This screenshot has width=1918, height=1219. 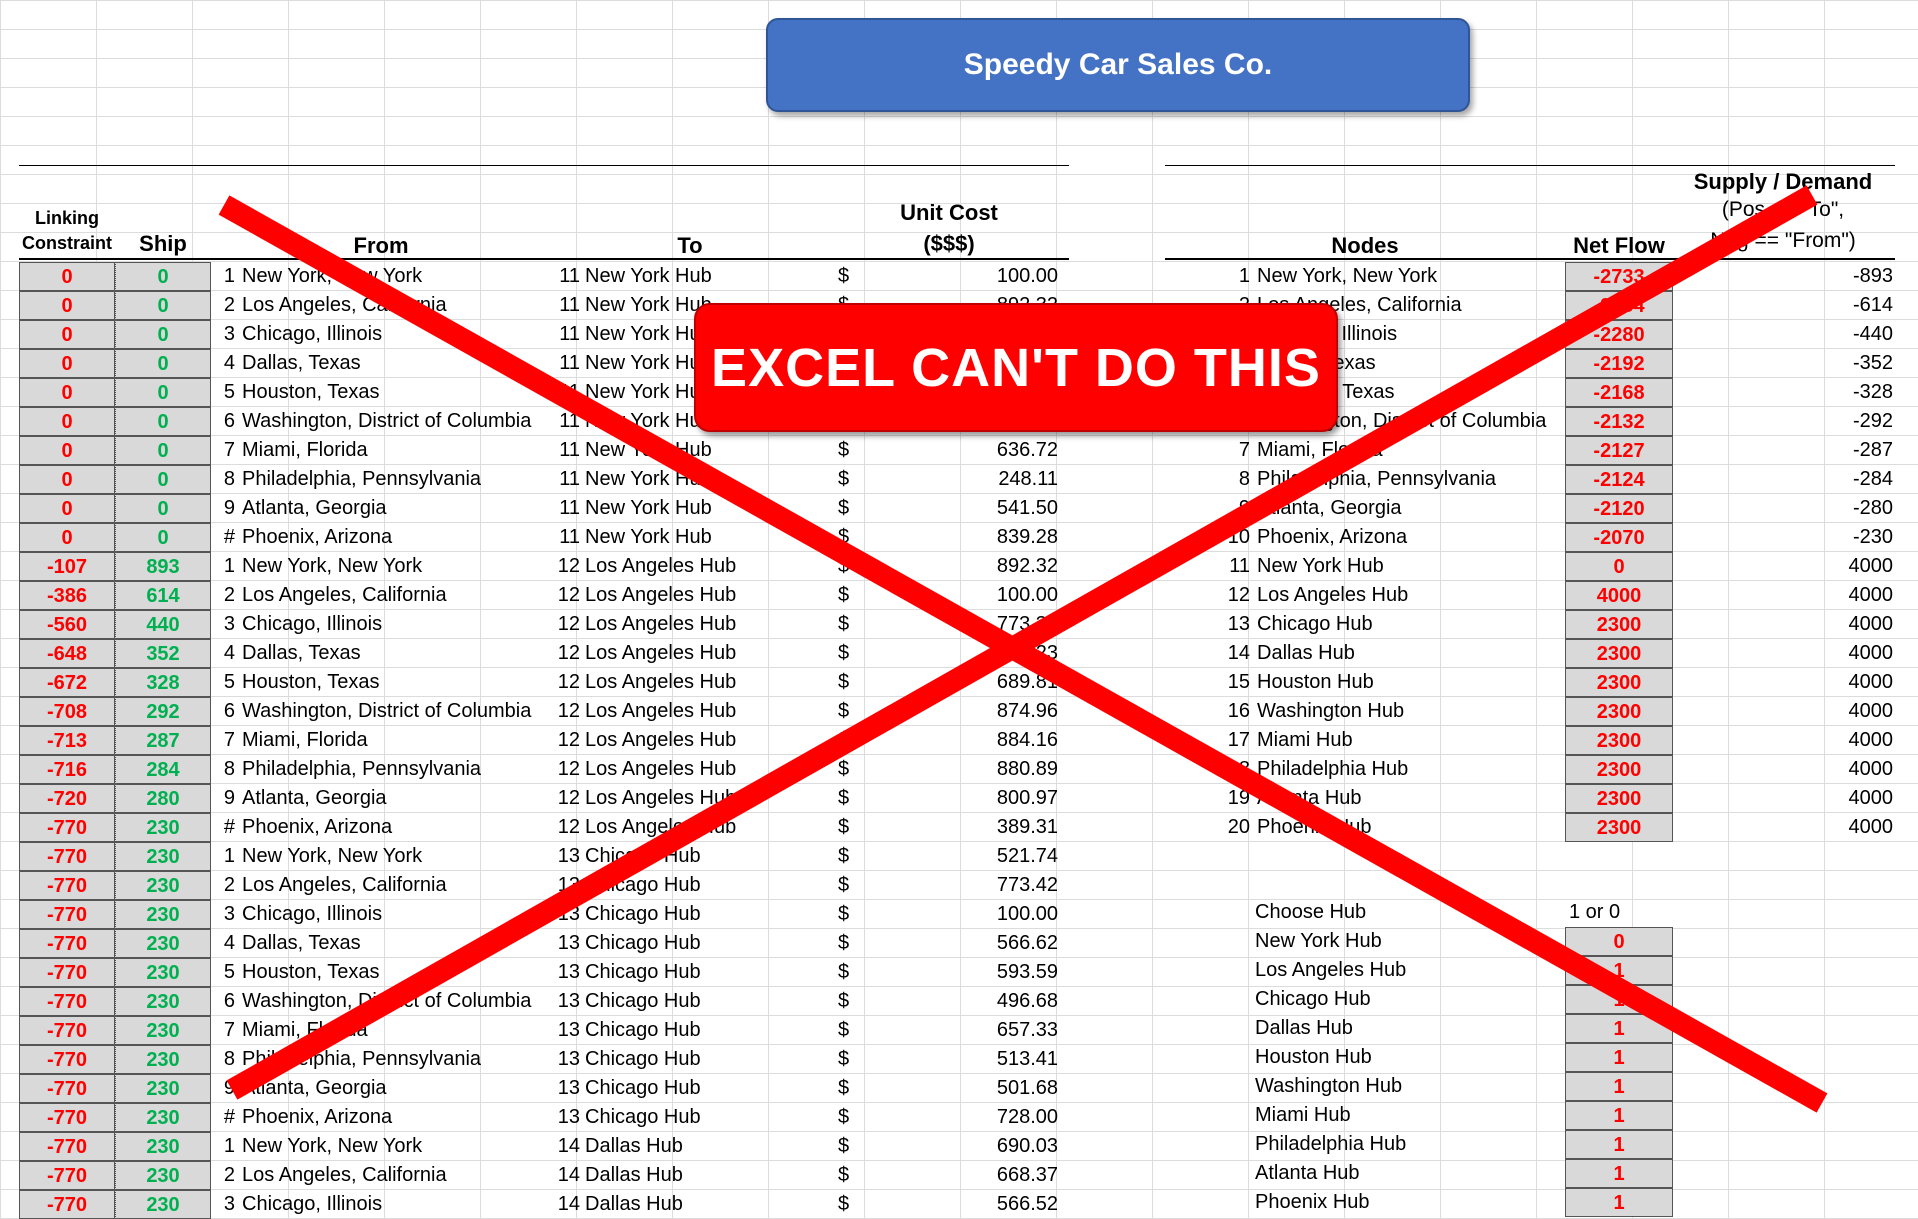 I want to click on from-cell: Los Angeles, California, so click(x=396, y=885).